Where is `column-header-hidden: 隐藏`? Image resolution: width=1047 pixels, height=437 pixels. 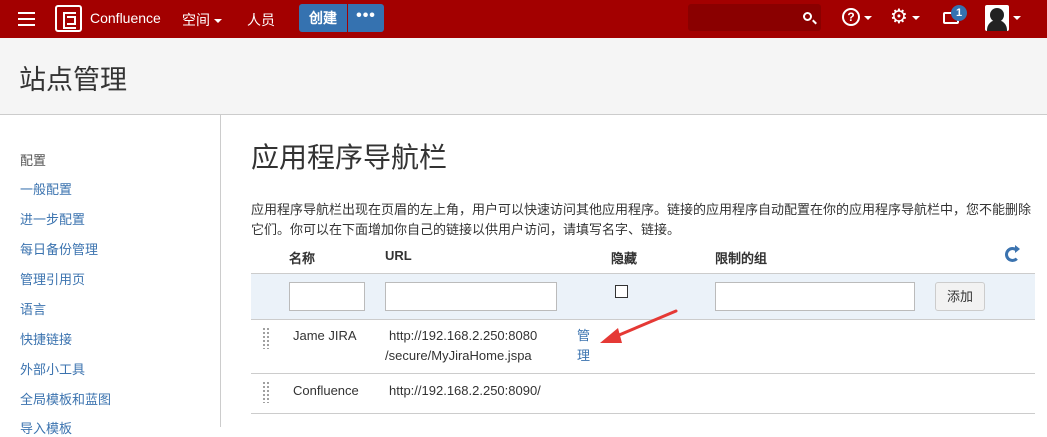
column-header-hidden: 隐藏 is located at coordinates (624, 258).